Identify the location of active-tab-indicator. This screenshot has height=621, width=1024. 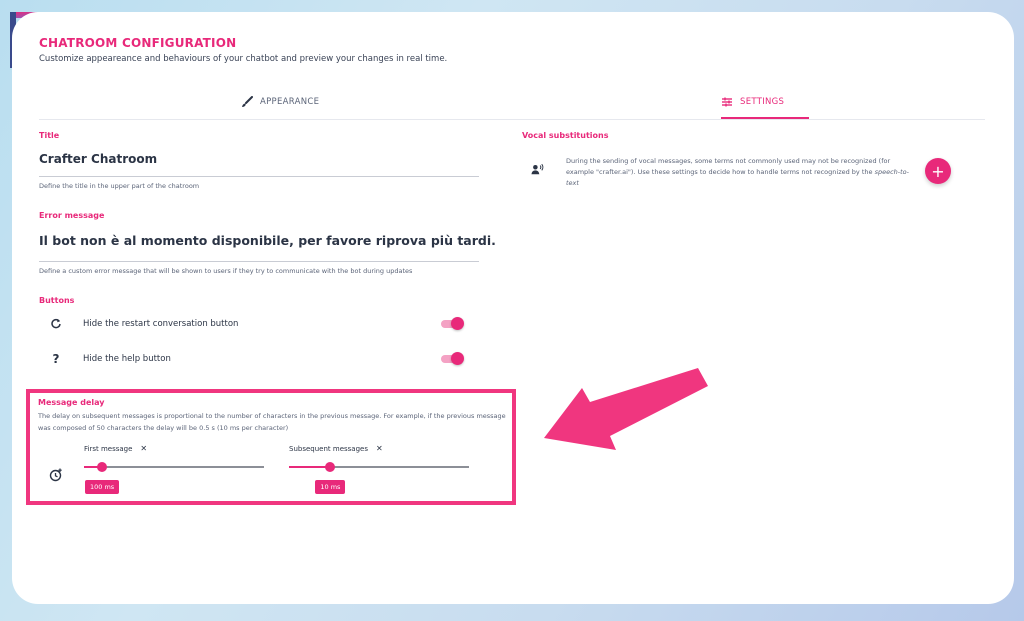
(765, 118).